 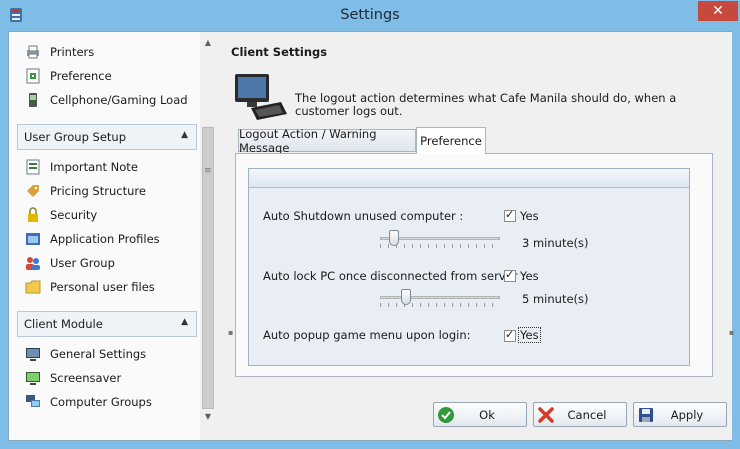 I want to click on sidebar-item-application-profiles: Application Profiles, so click(x=92, y=239).